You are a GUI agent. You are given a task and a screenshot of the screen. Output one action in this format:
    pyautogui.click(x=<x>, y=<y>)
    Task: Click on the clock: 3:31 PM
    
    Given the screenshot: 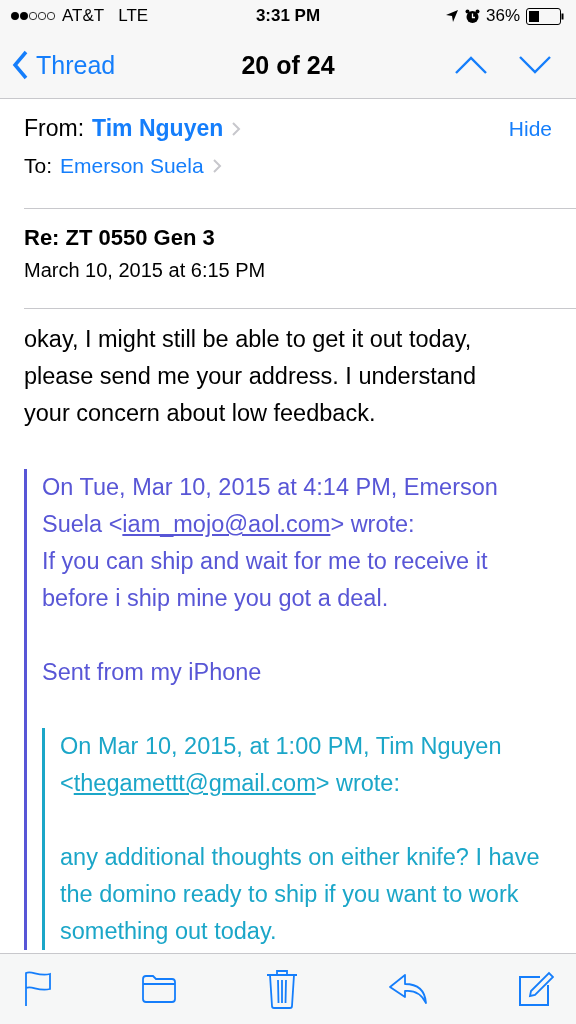 What is the action you would take?
    pyautogui.click(x=288, y=16)
    